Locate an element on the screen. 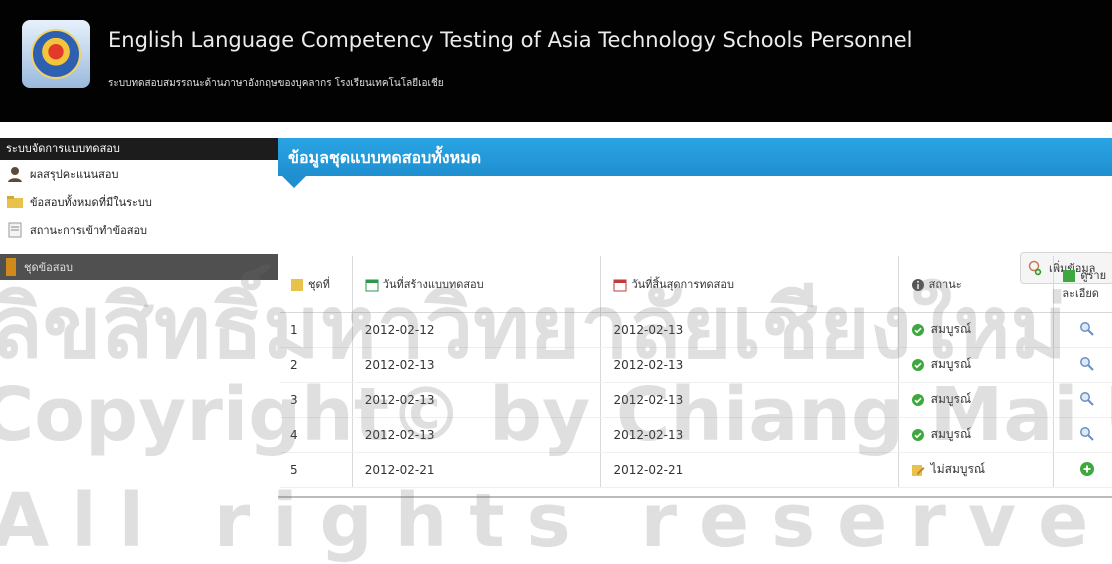  number-icon is located at coordinates (297, 285).